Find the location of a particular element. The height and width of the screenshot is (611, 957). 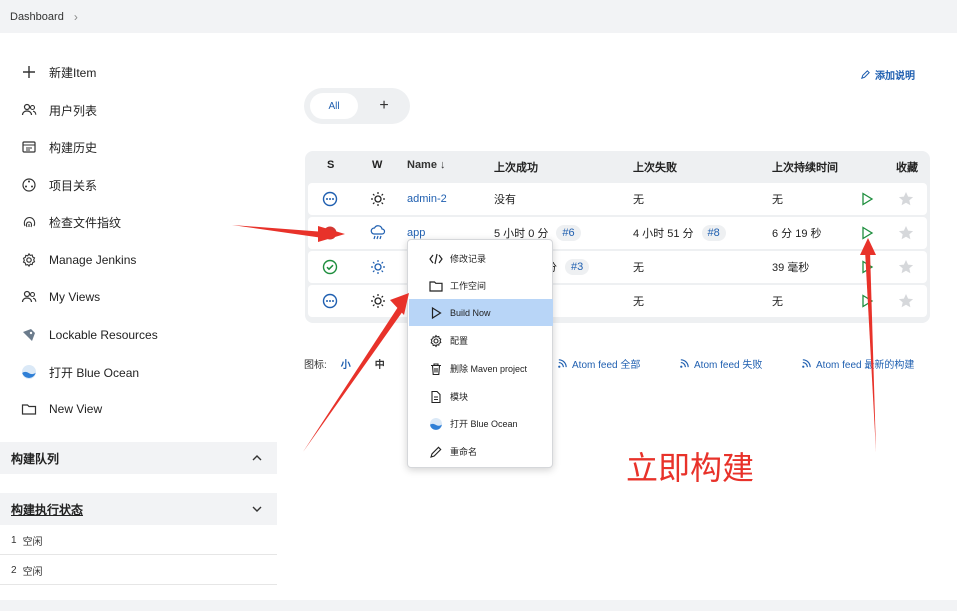

sidebar-item-label: New View is located at coordinates (76, 409).